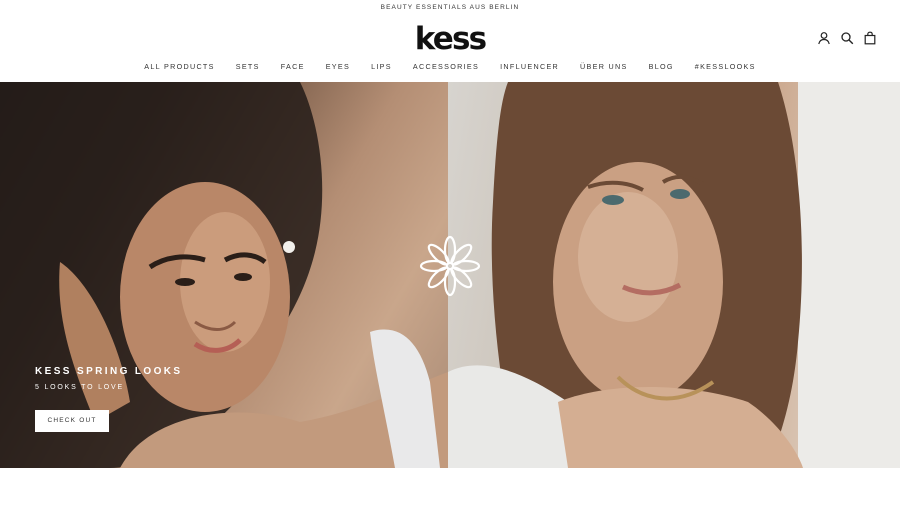 This screenshot has width=900, height=506. What do you see at coordinates (179, 66) in the screenshot?
I see `nav-all-products: ALL PRODUCTS` at bounding box center [179, 66].